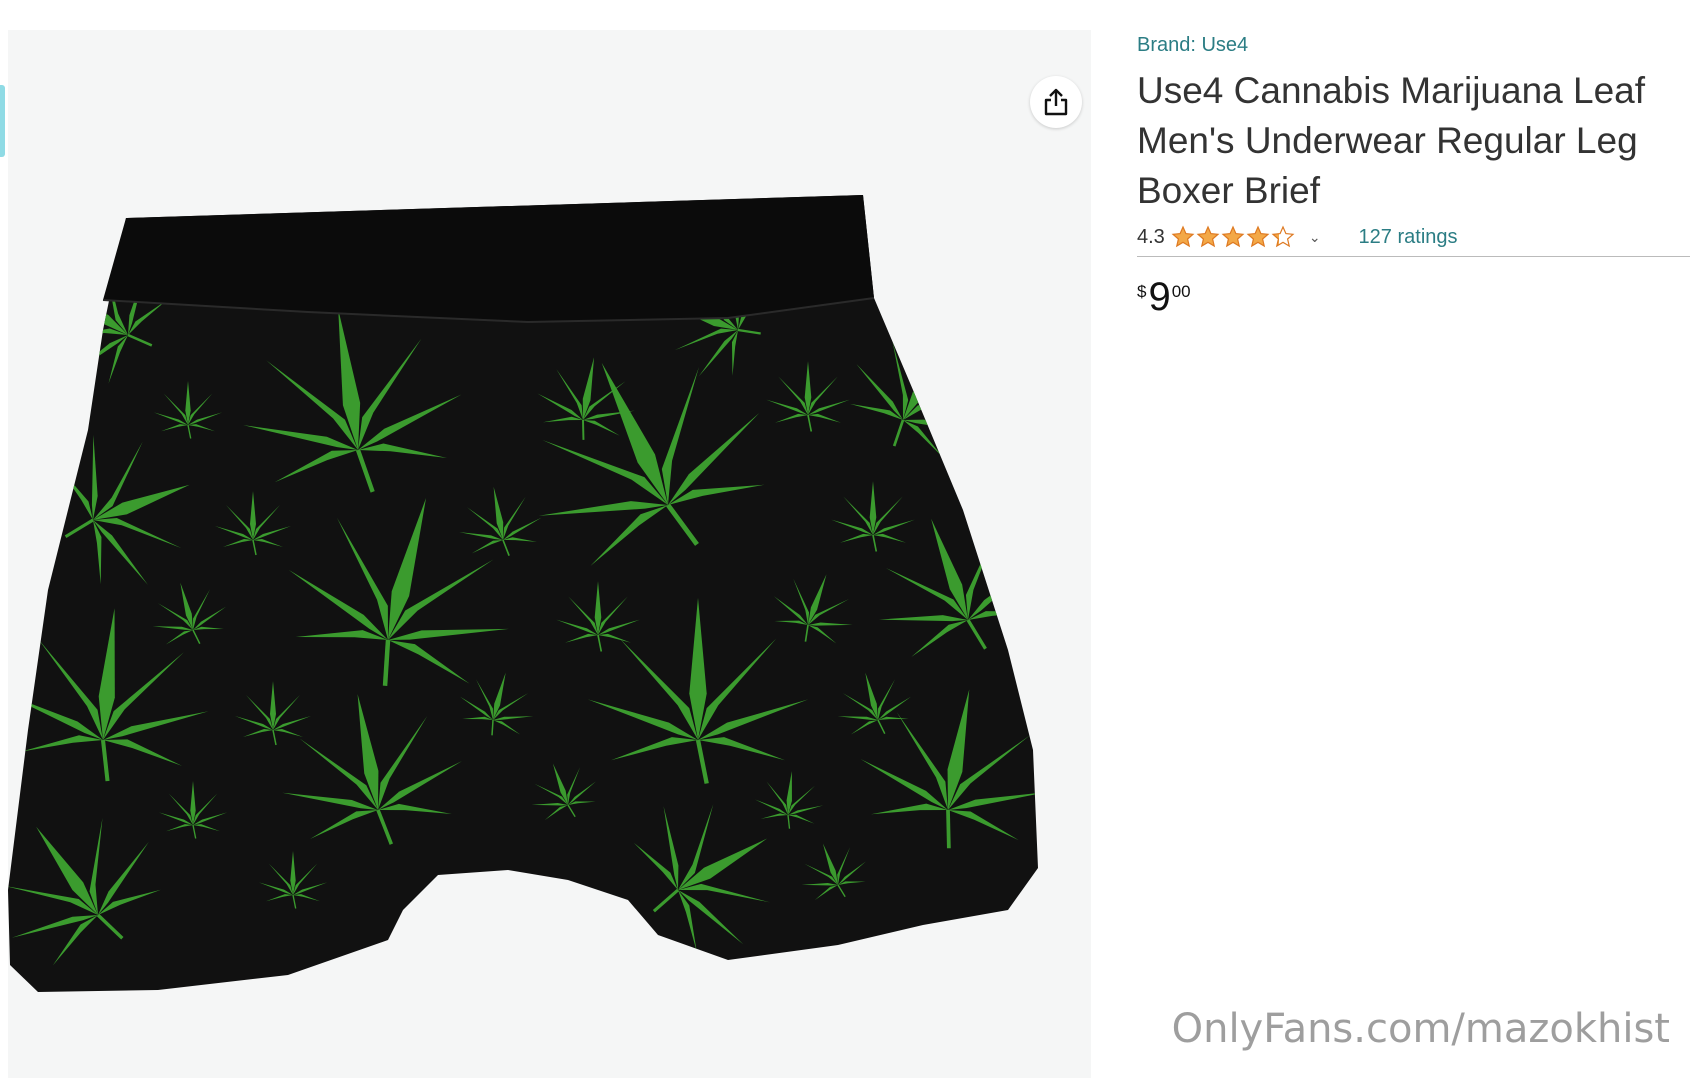 This screenshot has height=1080, width=1690. What do you see at coordinates (1151, 236) in the screenshot?
I see `rating-value: 4.3` at bounding box center [1151, 236].